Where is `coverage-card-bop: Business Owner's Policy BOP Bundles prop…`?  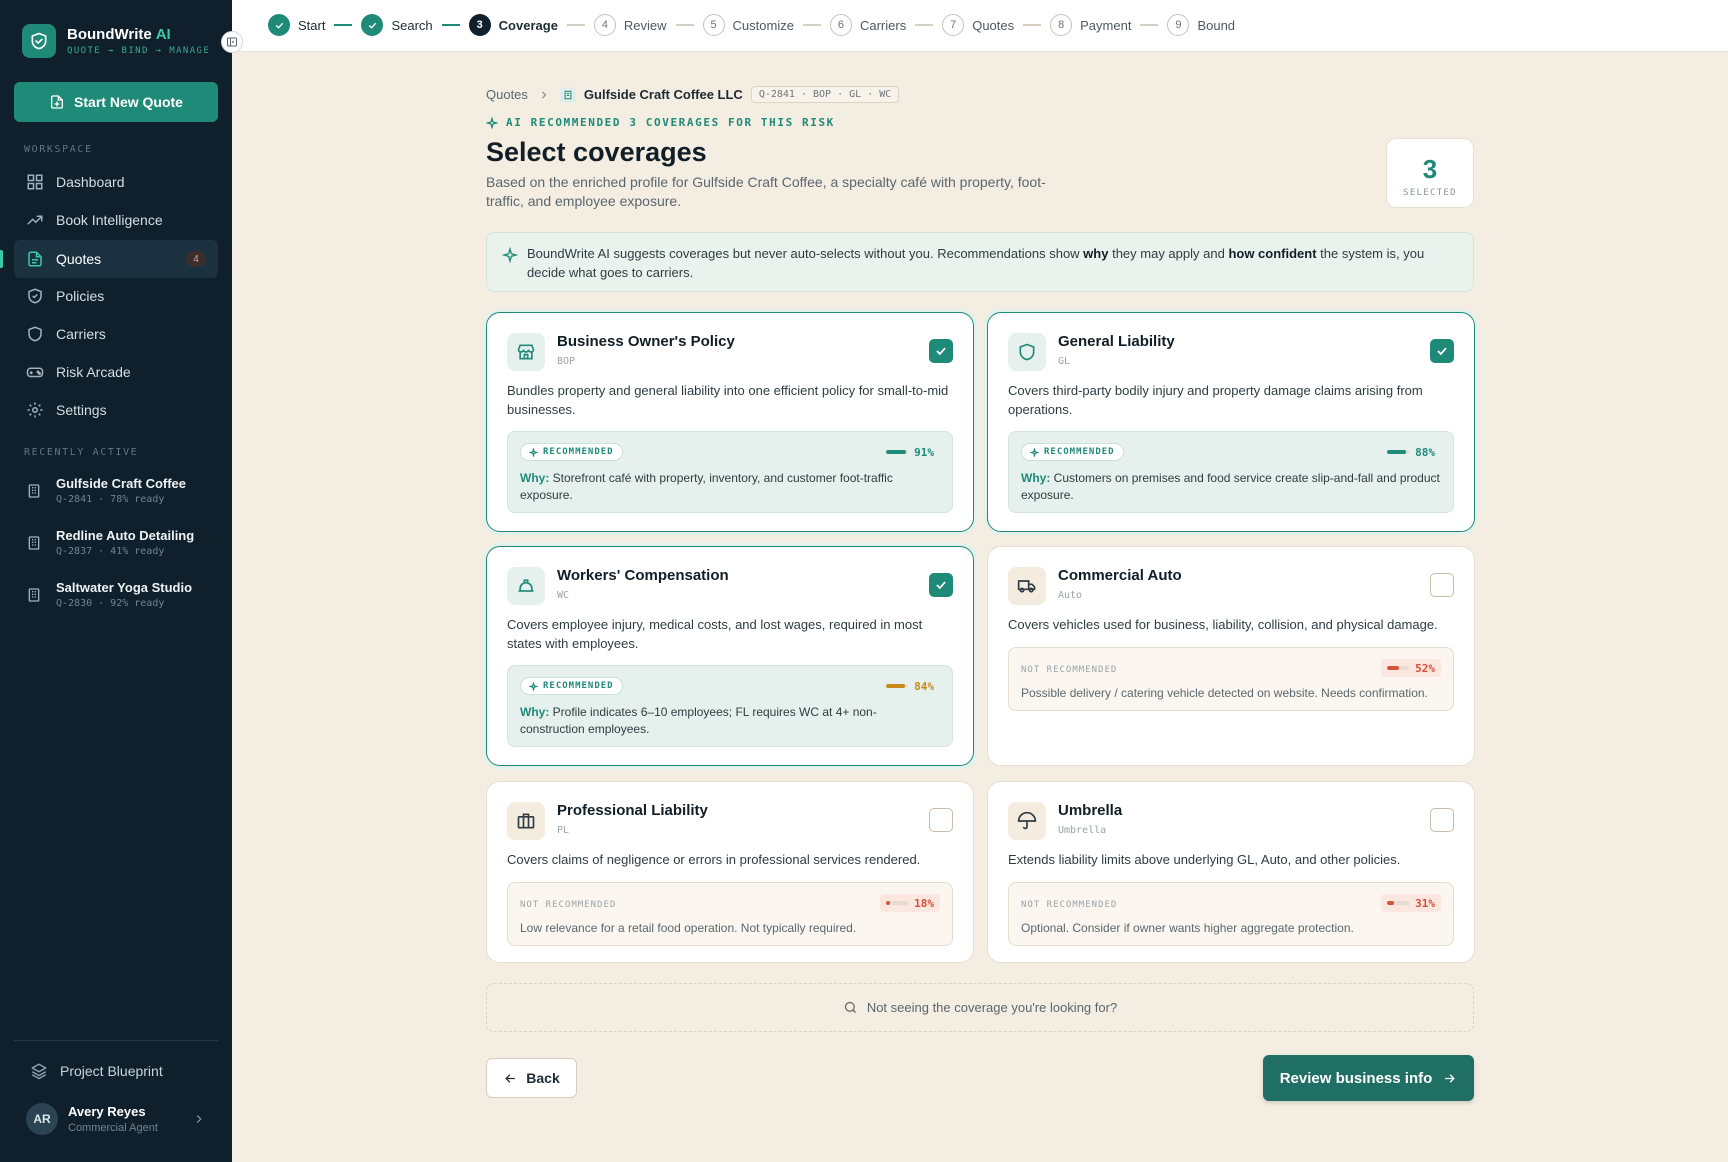
coverage-card-bop: Business Owner's Policy BOP Bundles prop… is located at coordinates (730, 422).